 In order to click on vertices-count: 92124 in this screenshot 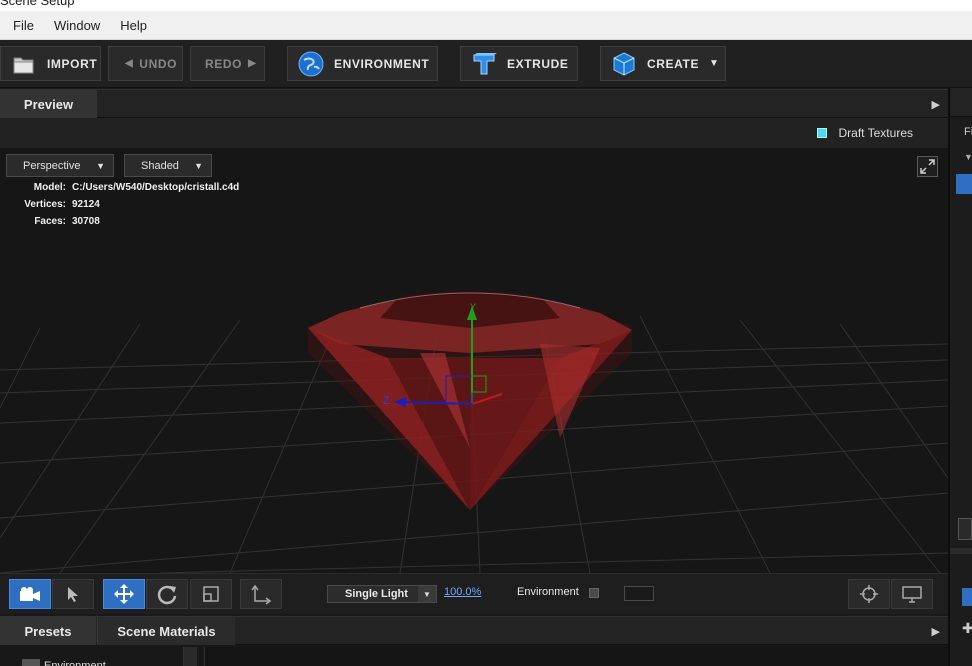, I will do `click(86, 204)`.